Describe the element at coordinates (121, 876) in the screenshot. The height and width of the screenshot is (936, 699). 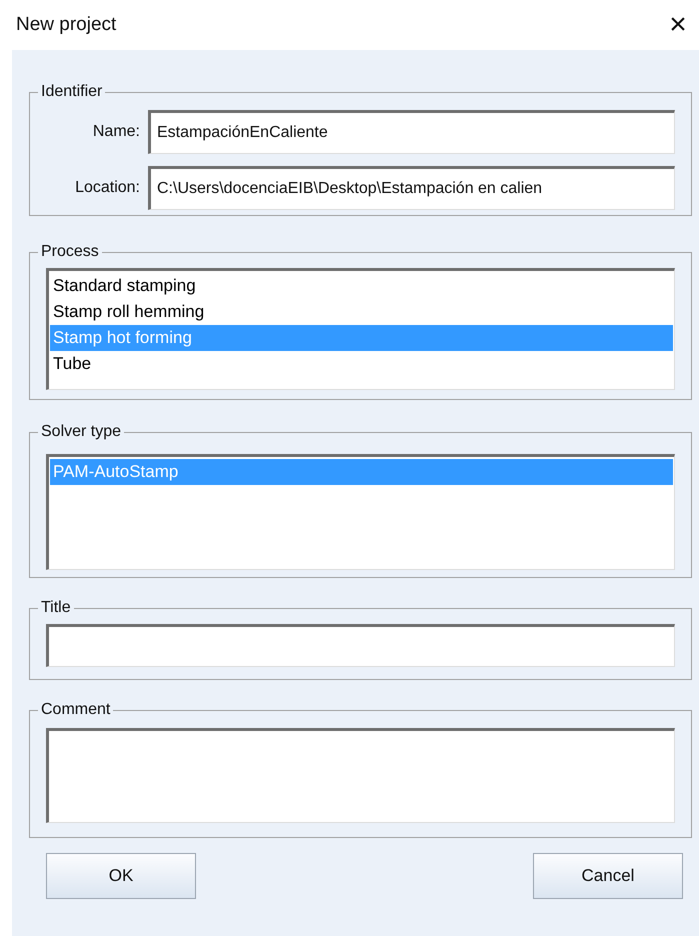
I see `ok-button: OK` at that location.